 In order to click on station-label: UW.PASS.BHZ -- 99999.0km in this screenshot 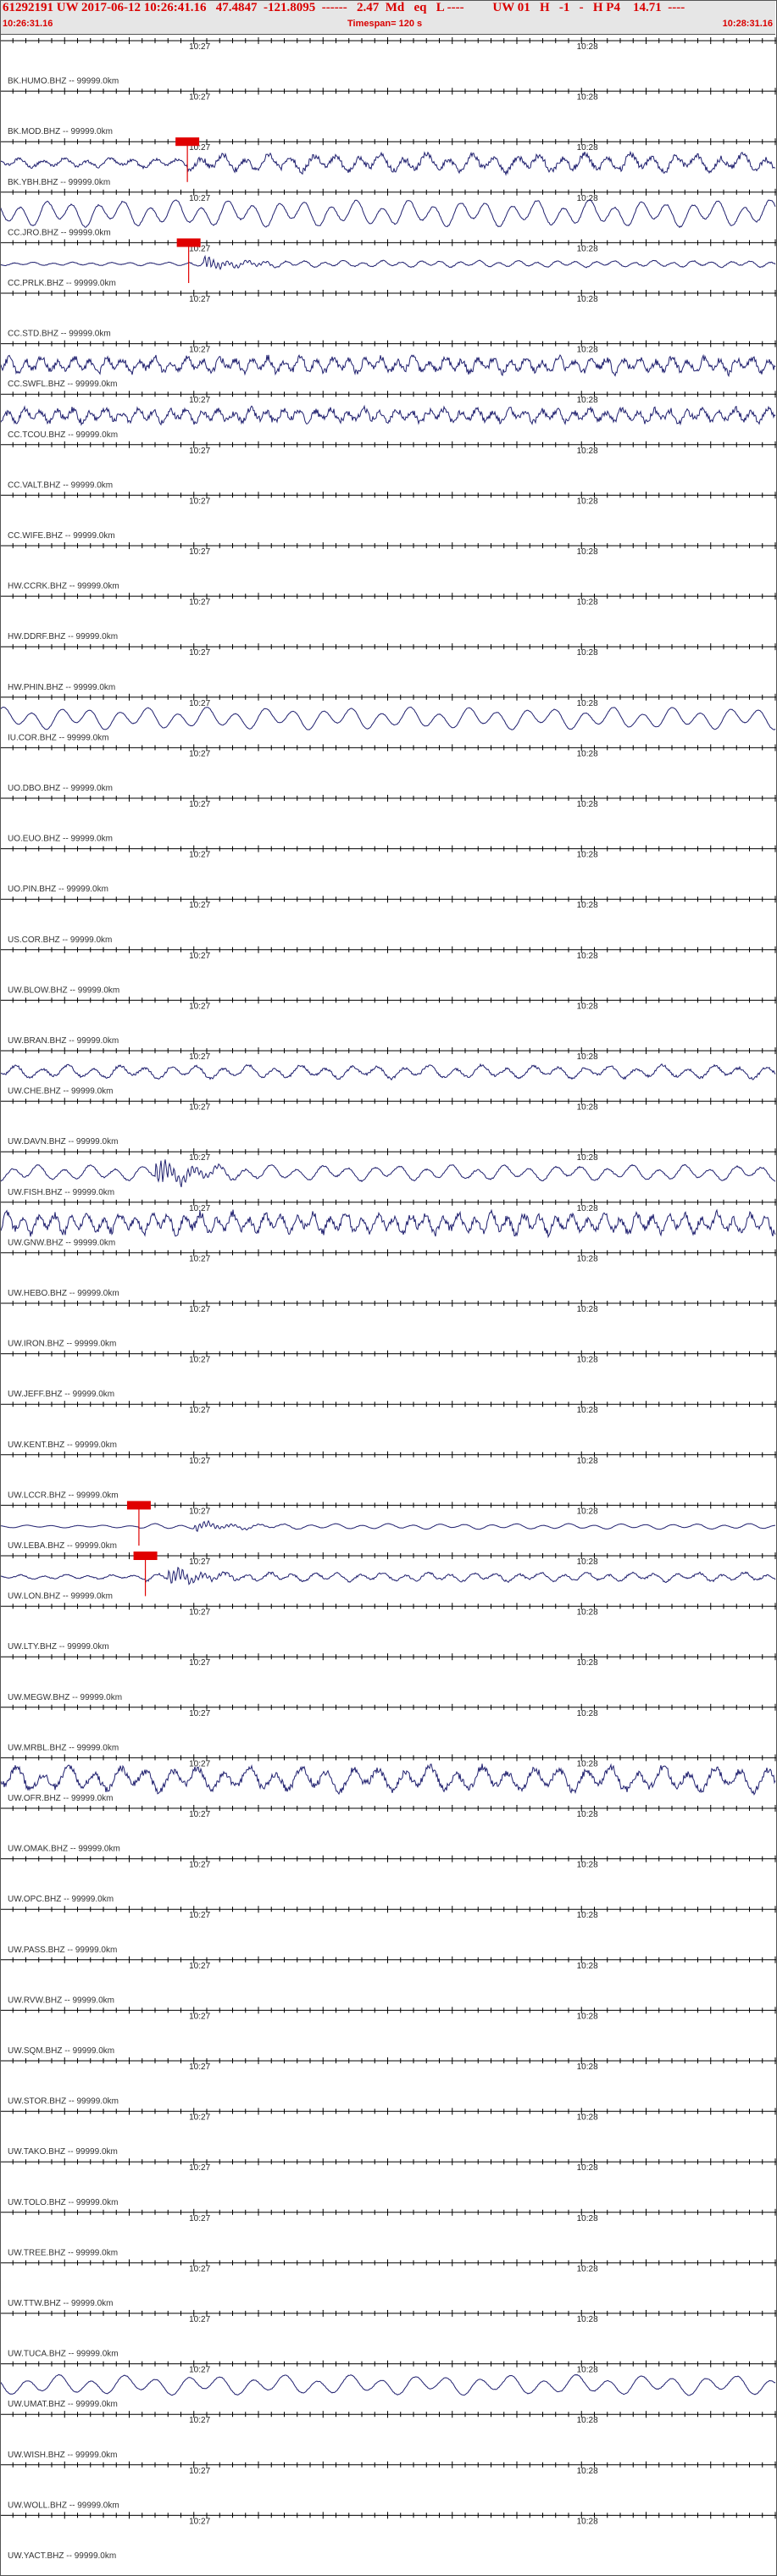, I will do `click(62, 1950)`.